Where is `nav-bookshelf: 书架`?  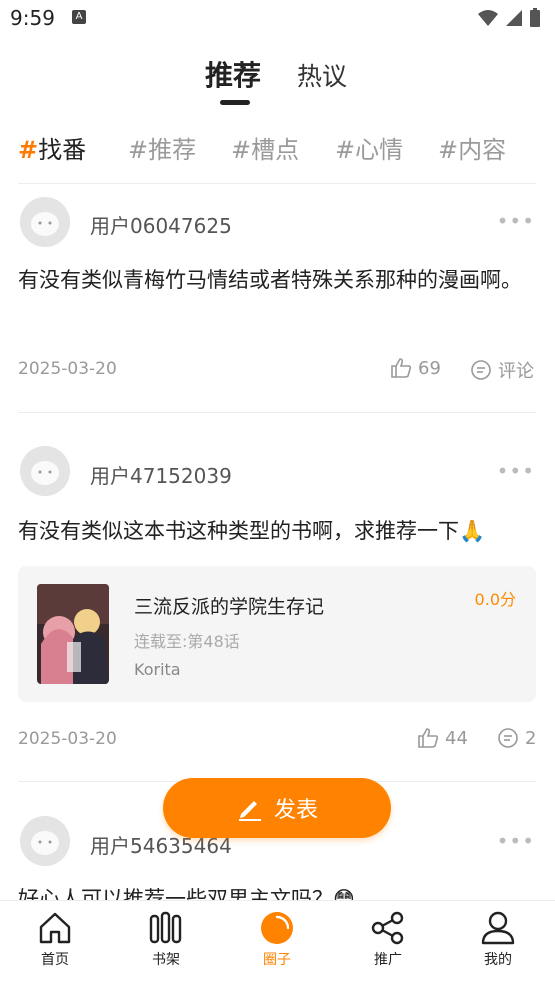 nav-bookshelf: 书架 is located at coordinates (166, 940).